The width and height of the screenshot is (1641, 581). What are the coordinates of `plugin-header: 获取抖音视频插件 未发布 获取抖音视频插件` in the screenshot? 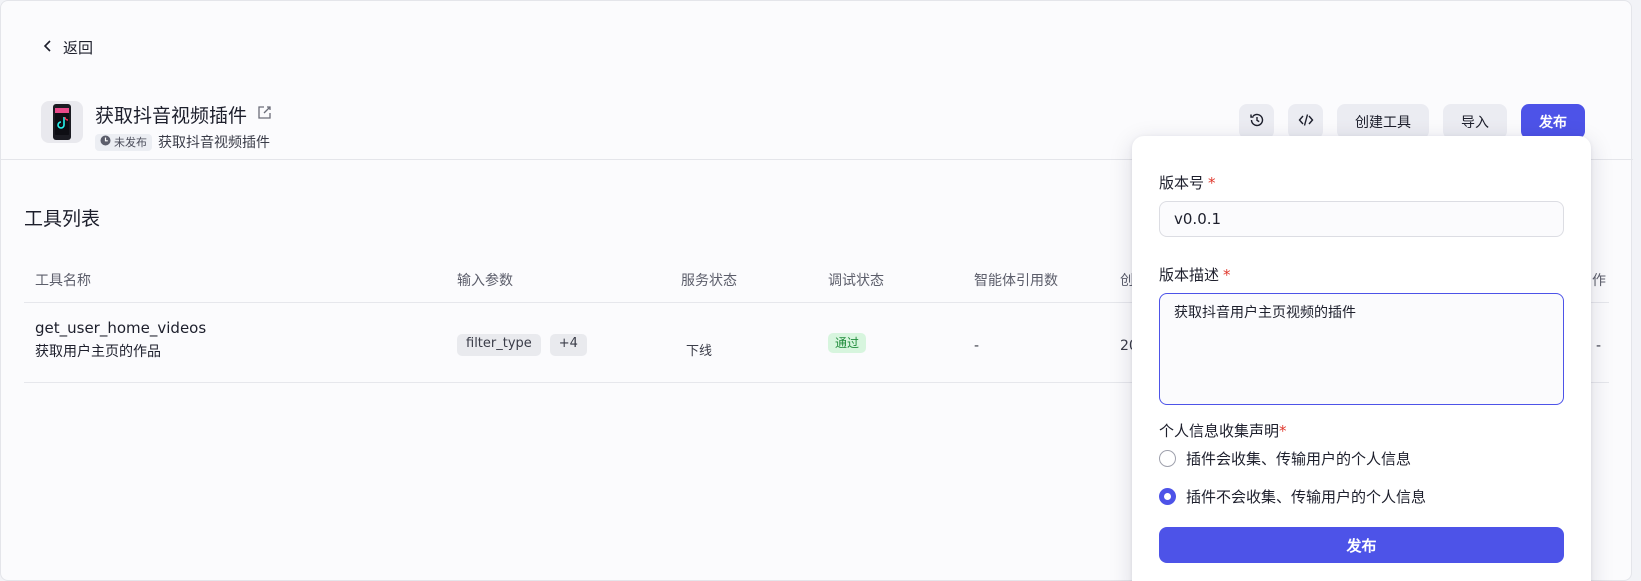 It's located at (156, 126).